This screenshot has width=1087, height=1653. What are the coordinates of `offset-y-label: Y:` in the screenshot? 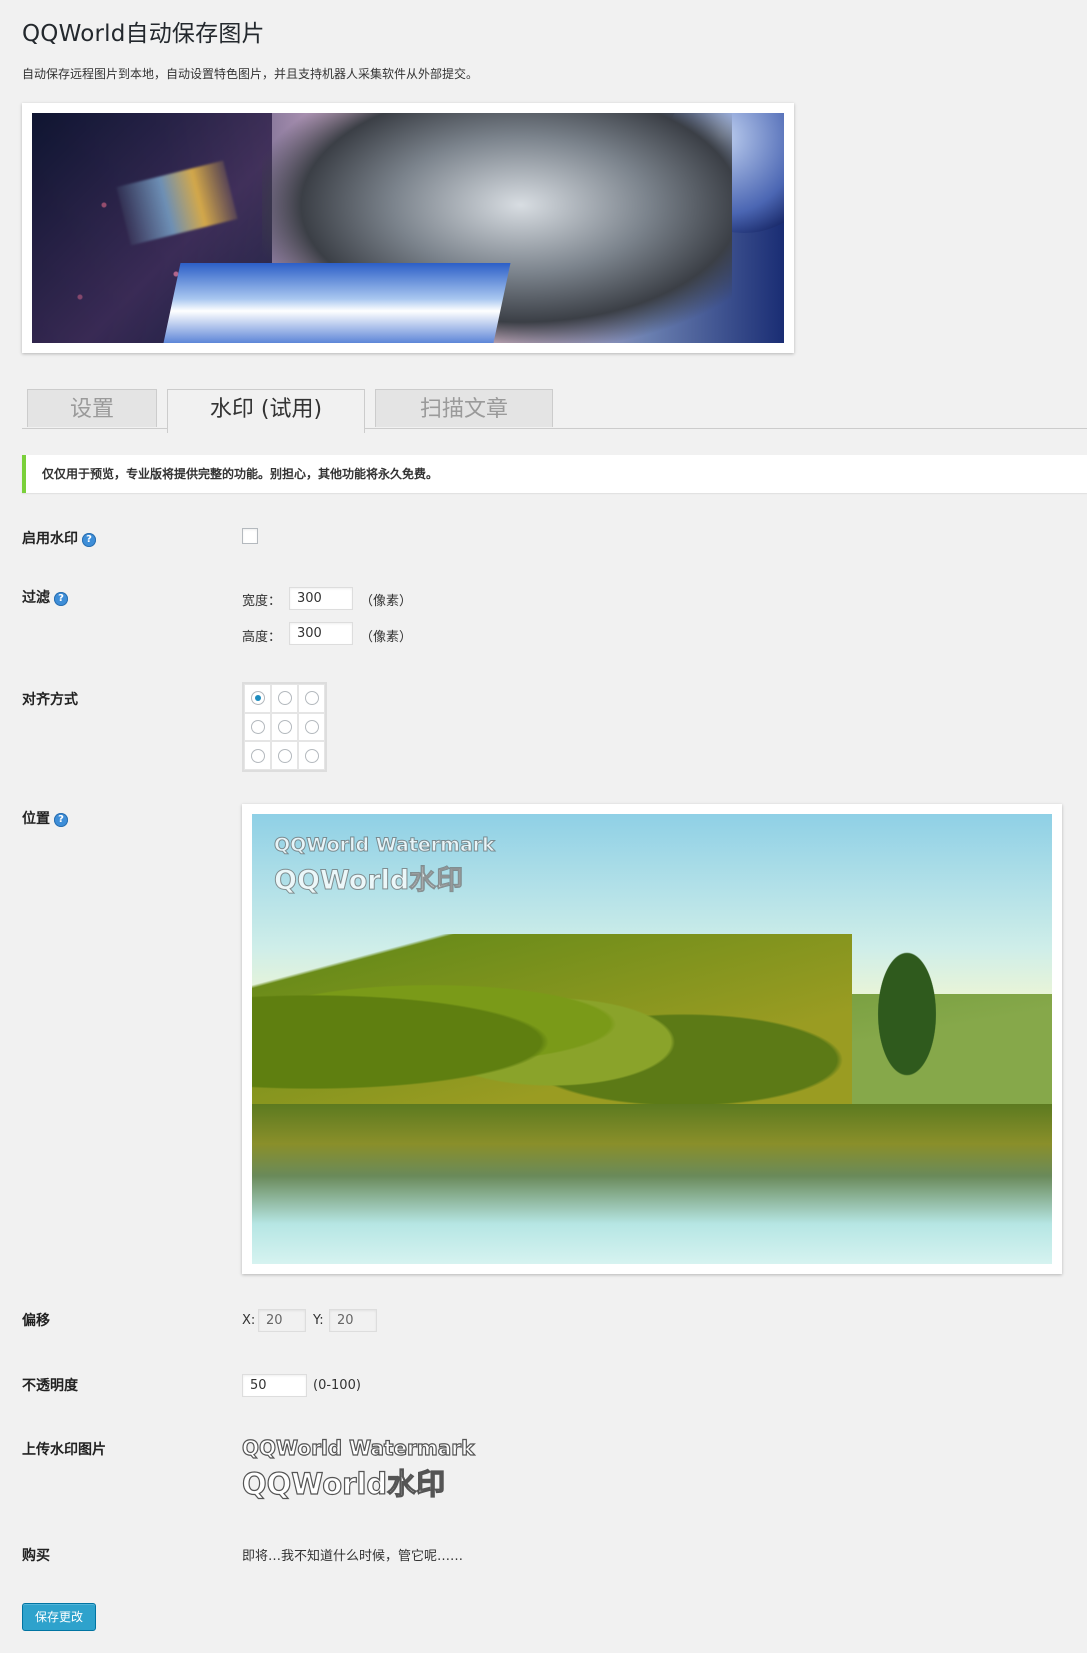 It's located at (318, 1320).